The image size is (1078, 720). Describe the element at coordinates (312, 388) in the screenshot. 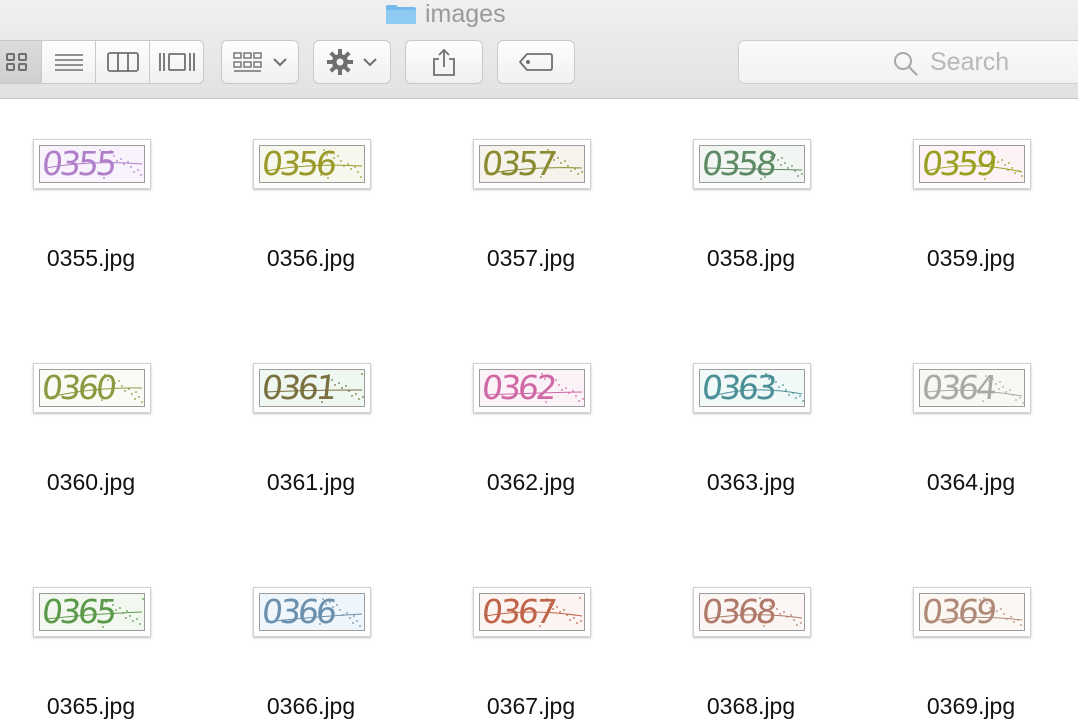

I see `file-thumbnail: 0361` at that location.